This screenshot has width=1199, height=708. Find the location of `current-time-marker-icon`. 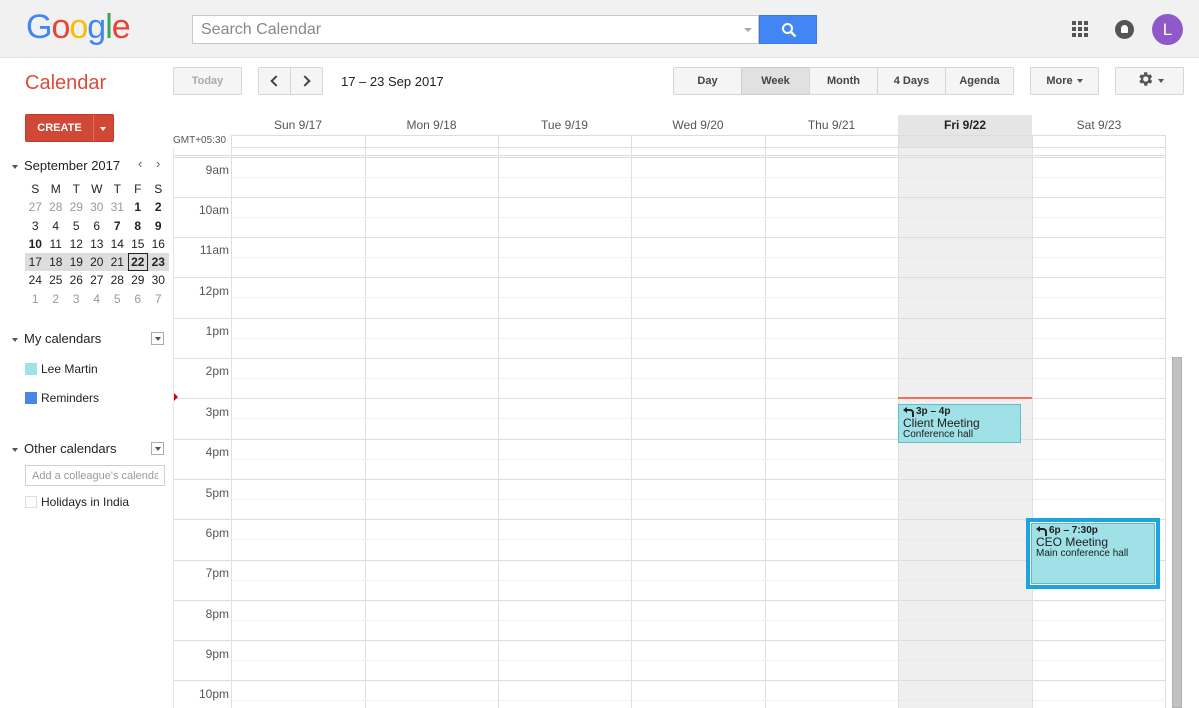

current-time-marker-icon is located at coordinates (176, 397).